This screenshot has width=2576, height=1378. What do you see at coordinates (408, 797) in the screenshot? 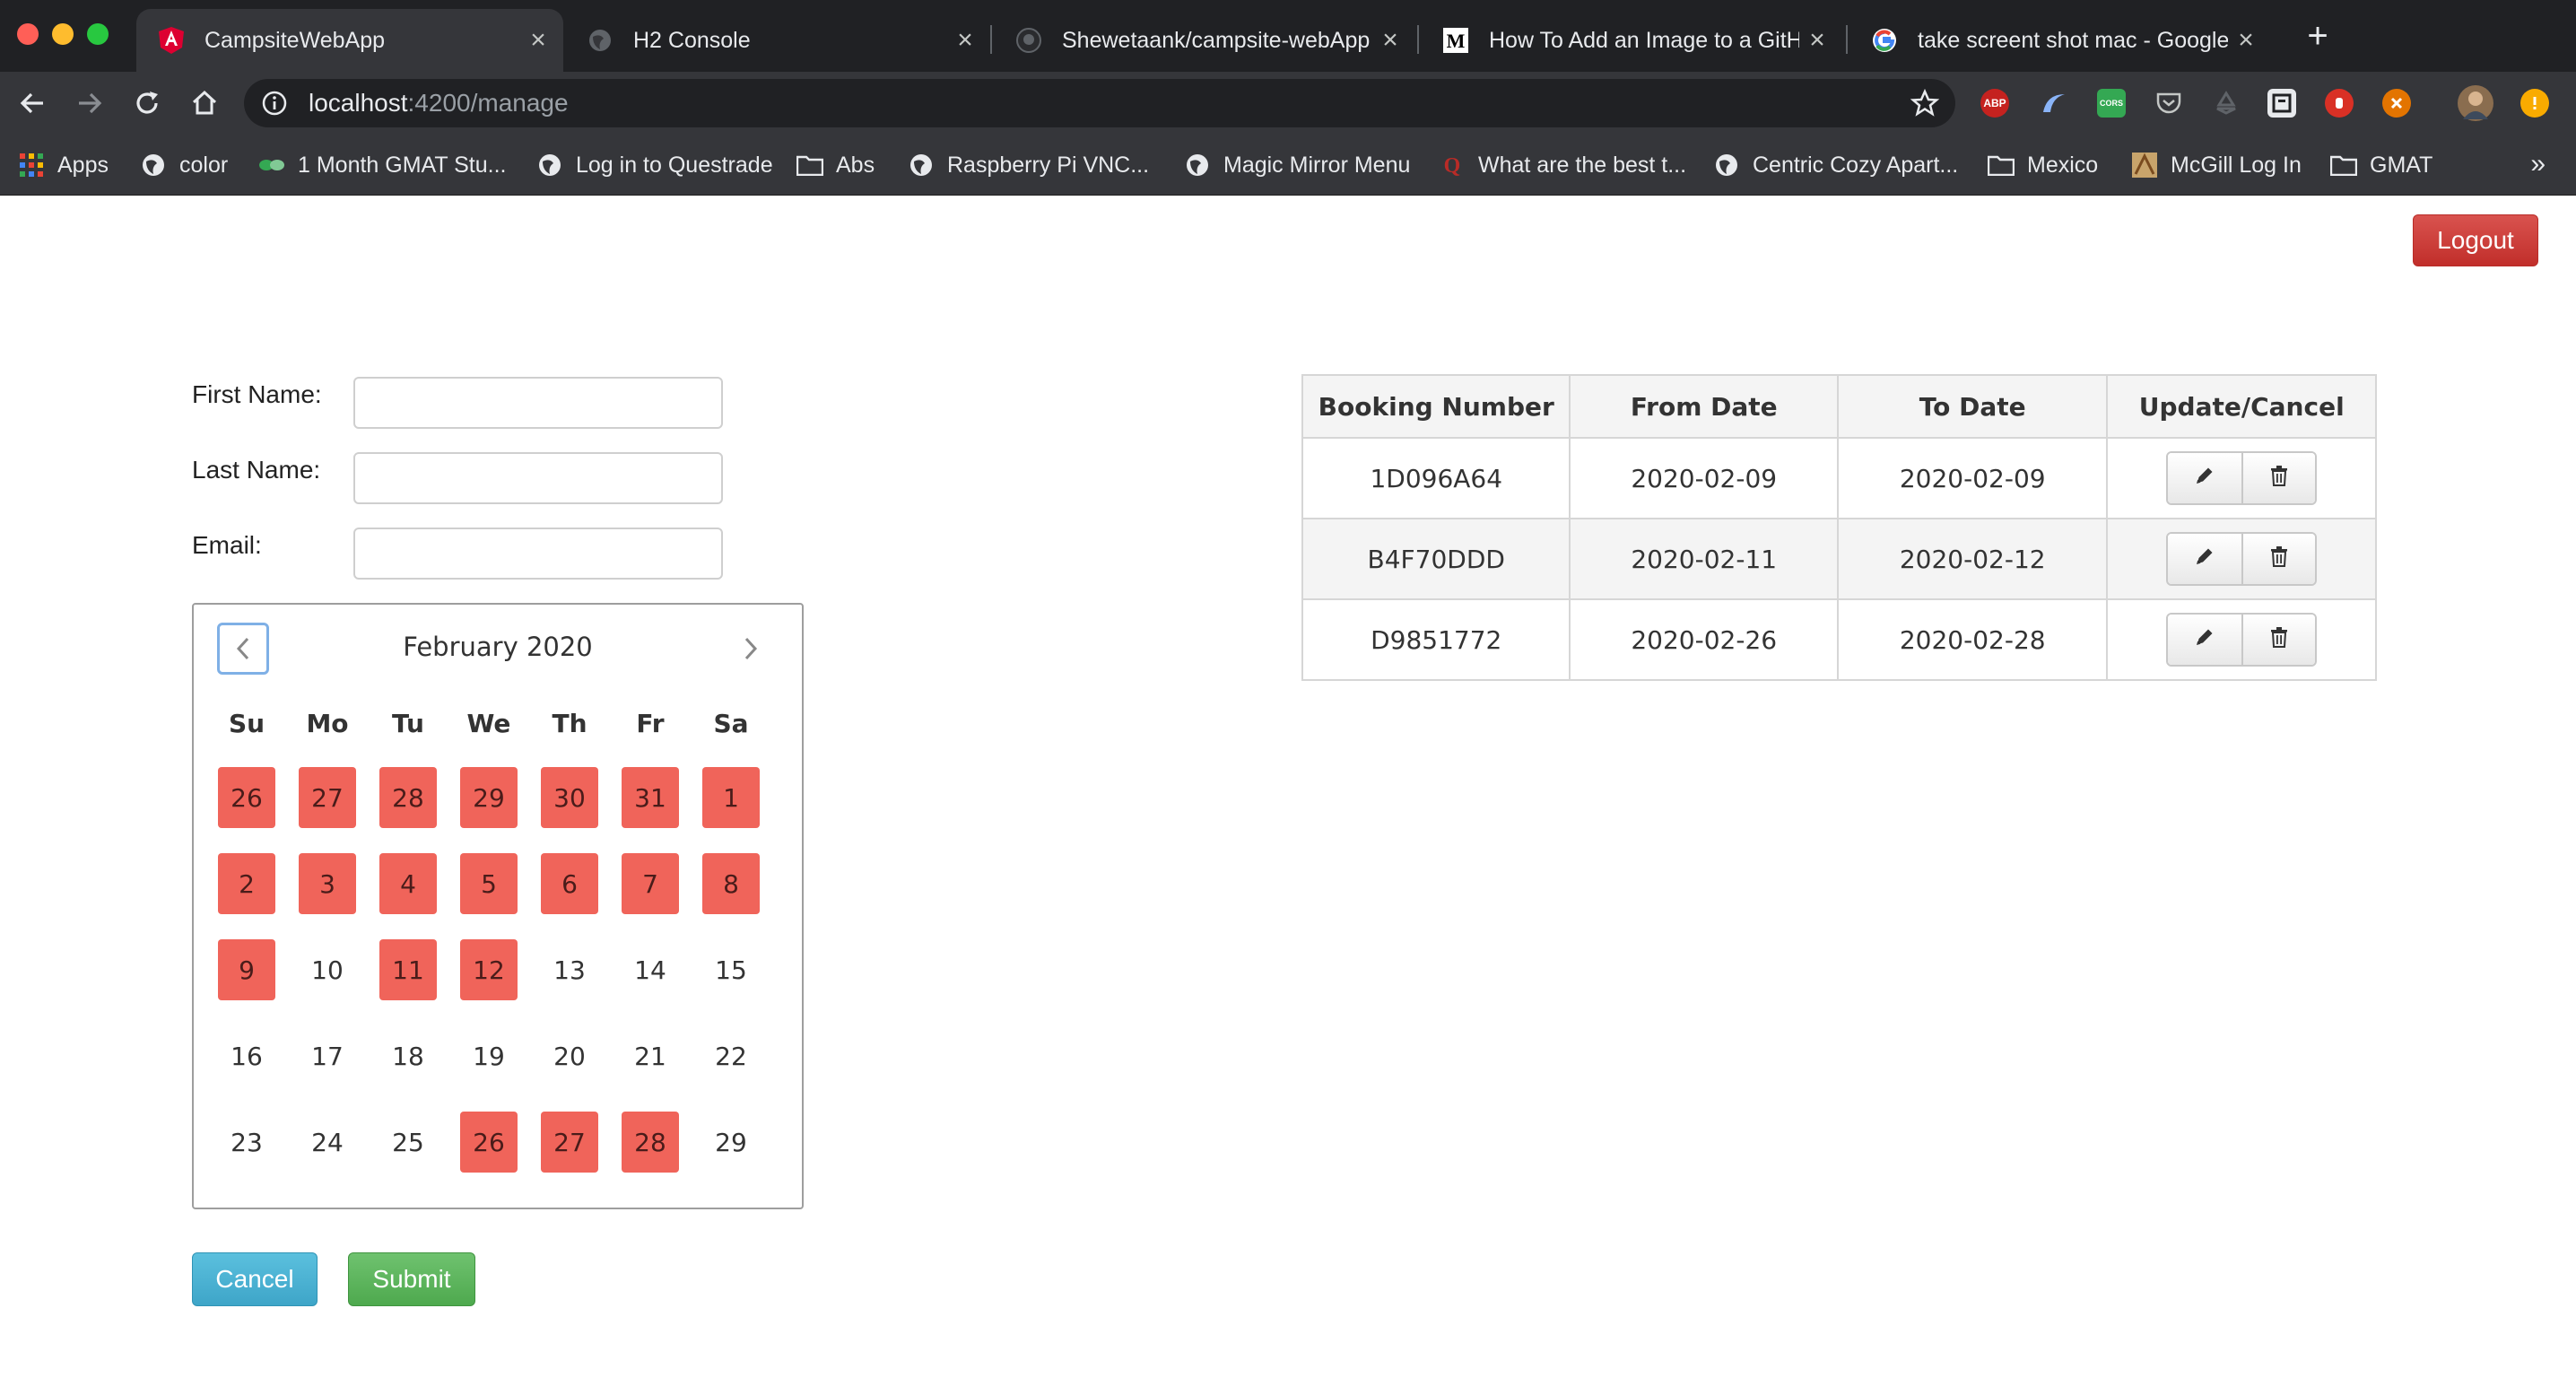
I see `calendar-day-number: 28` at bounding box center [408, 797].